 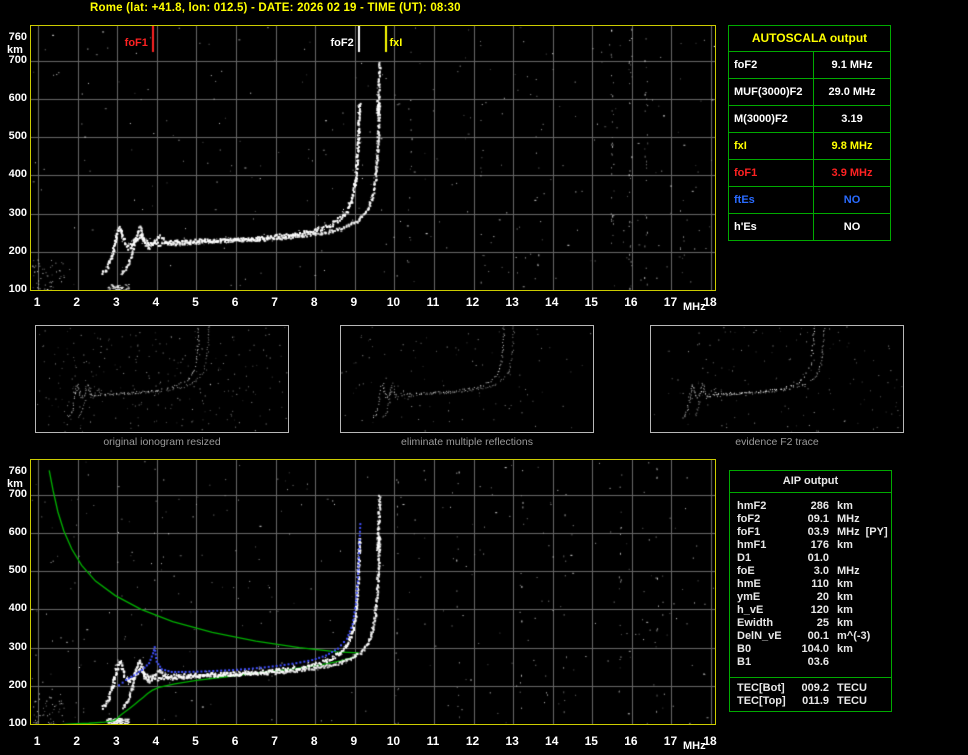 I want to click on thumbnail-evidence-f2, so click(x=777, y=379).